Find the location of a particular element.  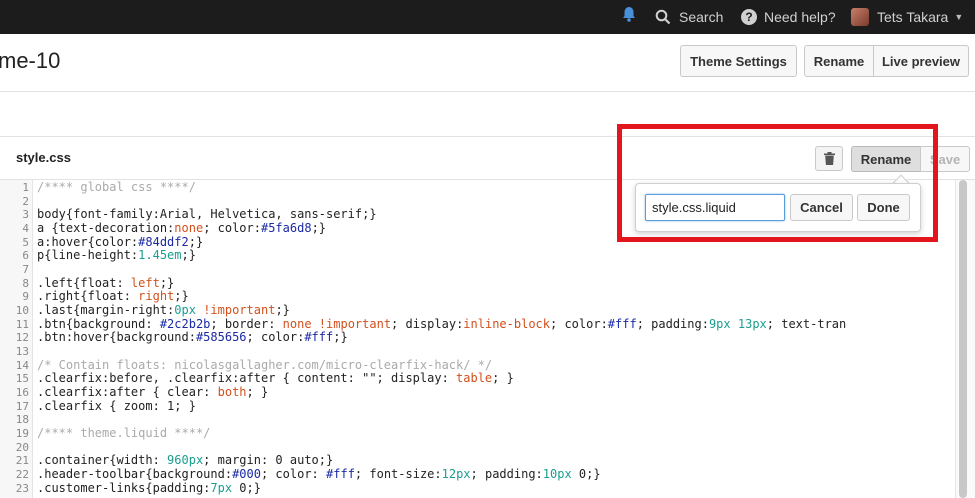

line-number: 22 is located at coordinates (22, 475).